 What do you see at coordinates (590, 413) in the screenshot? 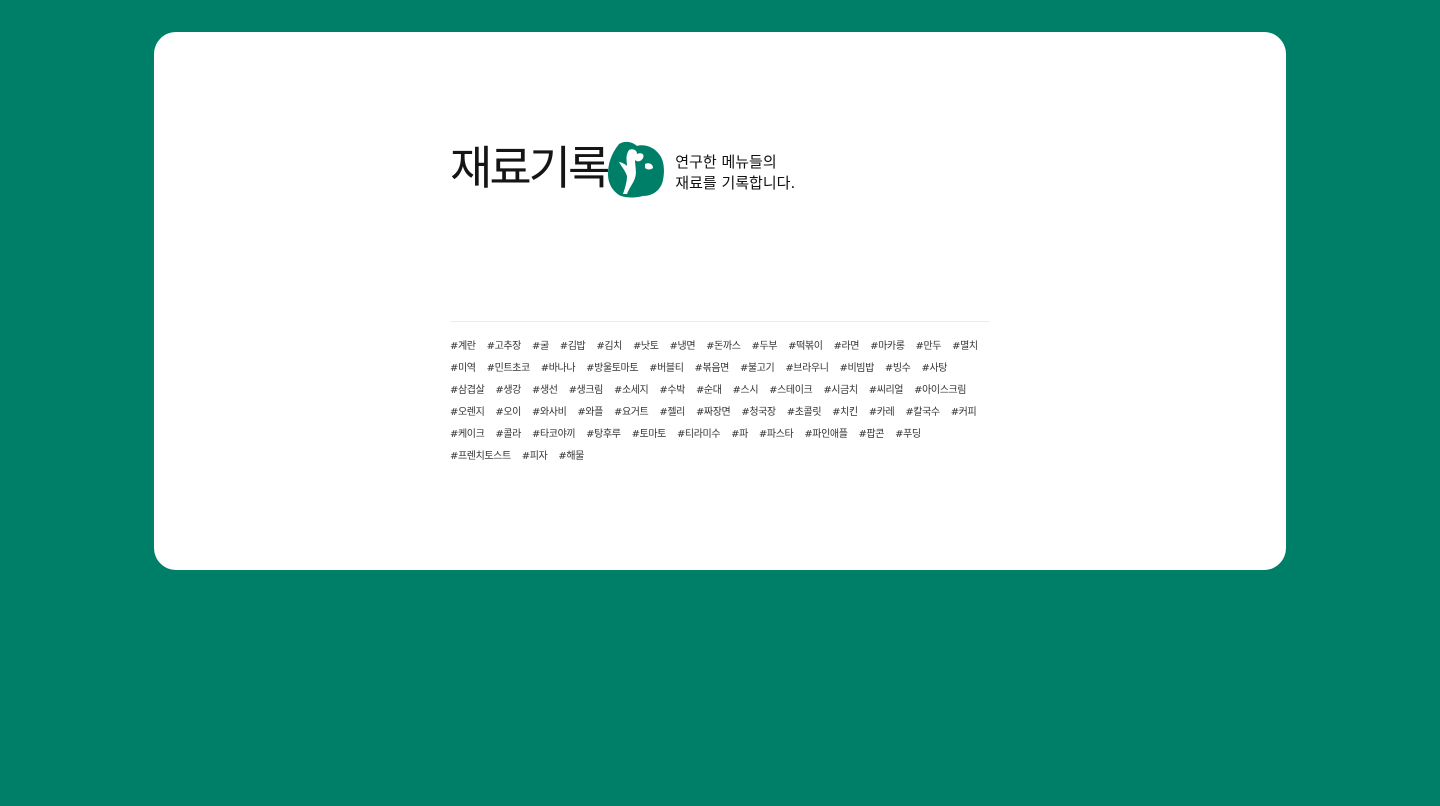
I see `tag-link: #와플` at bounding box center [590, 413].